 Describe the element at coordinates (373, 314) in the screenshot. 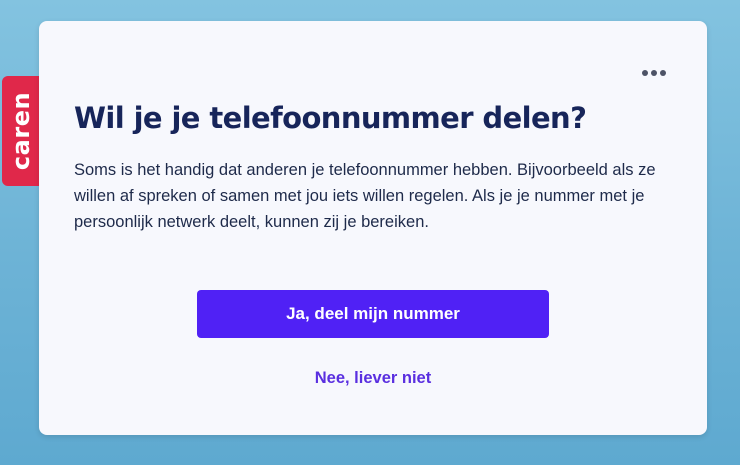

I see `share-number-button: Ja, deel mijn nummer` at that location.